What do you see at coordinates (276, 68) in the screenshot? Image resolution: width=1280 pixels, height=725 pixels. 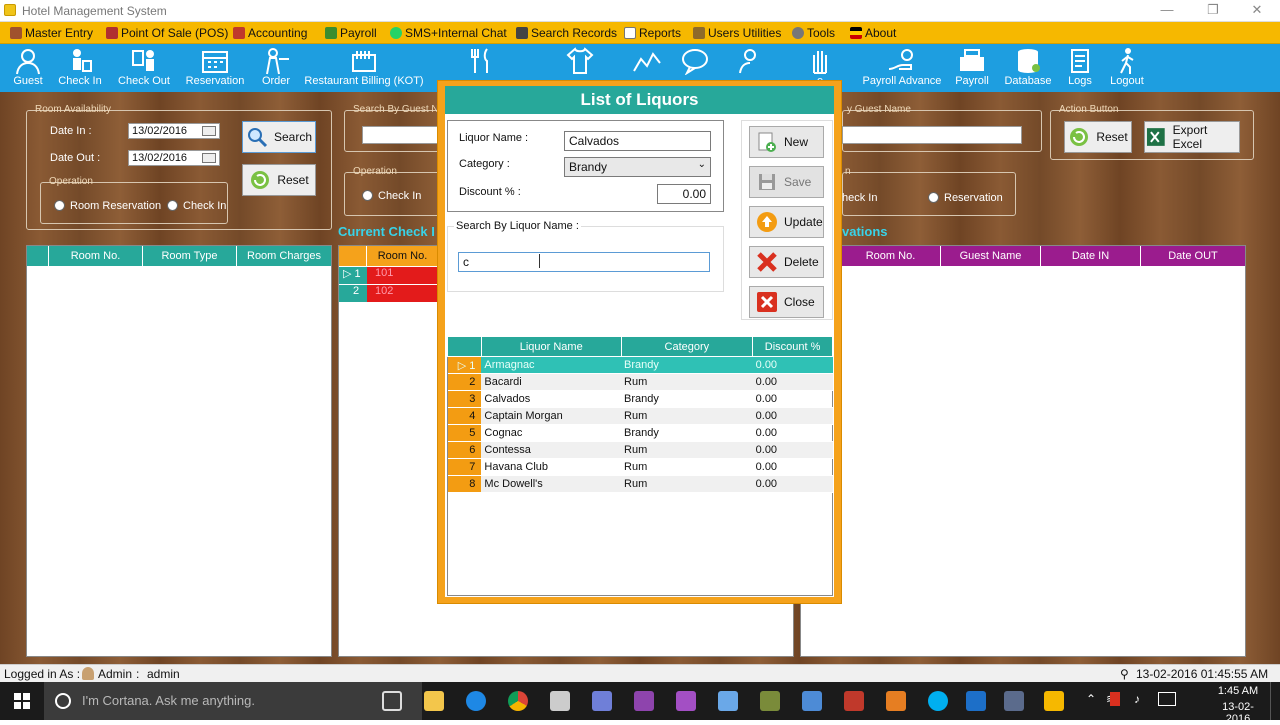 I see `toolbar-order: Order` at bounding box center [276, 68].